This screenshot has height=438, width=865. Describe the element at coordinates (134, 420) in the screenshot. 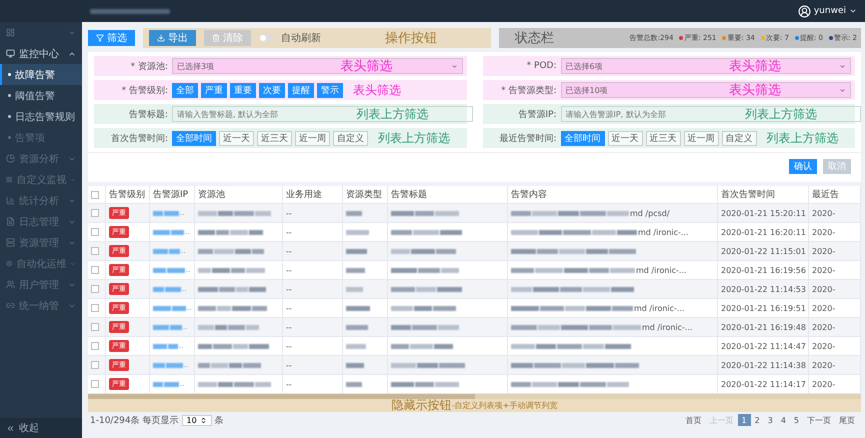

I see `page-range: 1-10/294条 每页显示` at that location.